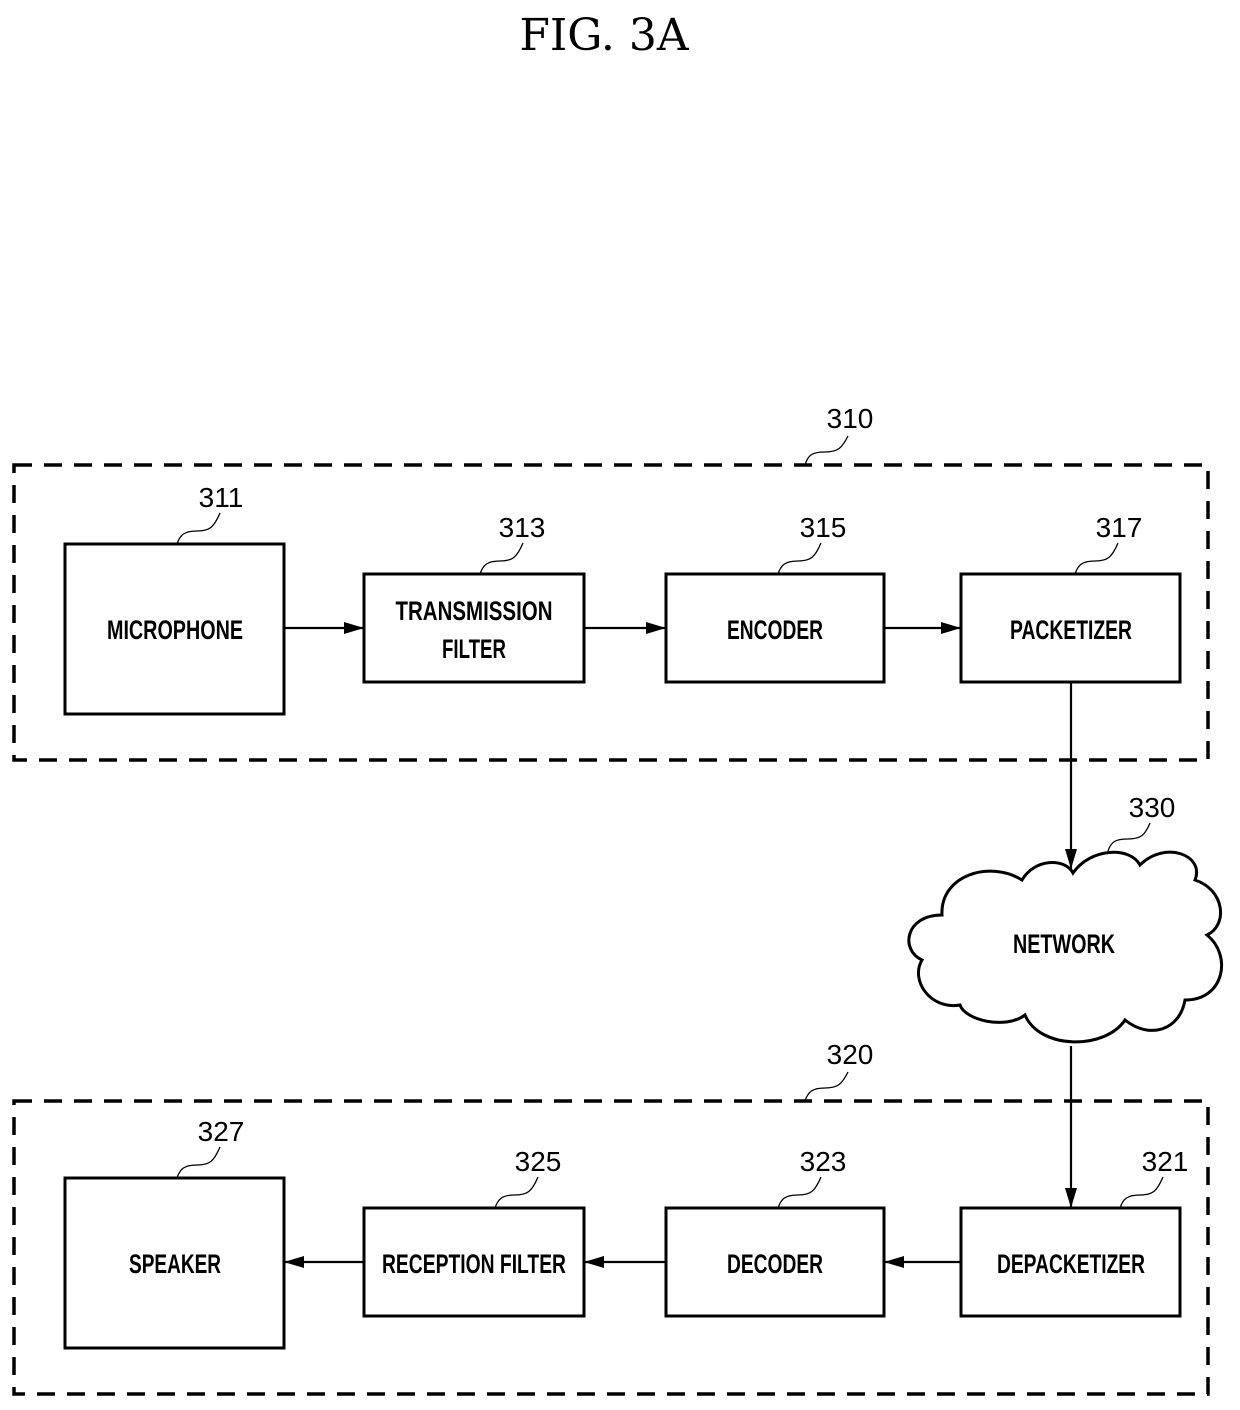 This screenshot has height=1410, width=1240. What do you see at coordinates (1071, 630) in the screenshot?
I see `packetizer-label: PACKETIZER` at bounding box center [1071, 630].